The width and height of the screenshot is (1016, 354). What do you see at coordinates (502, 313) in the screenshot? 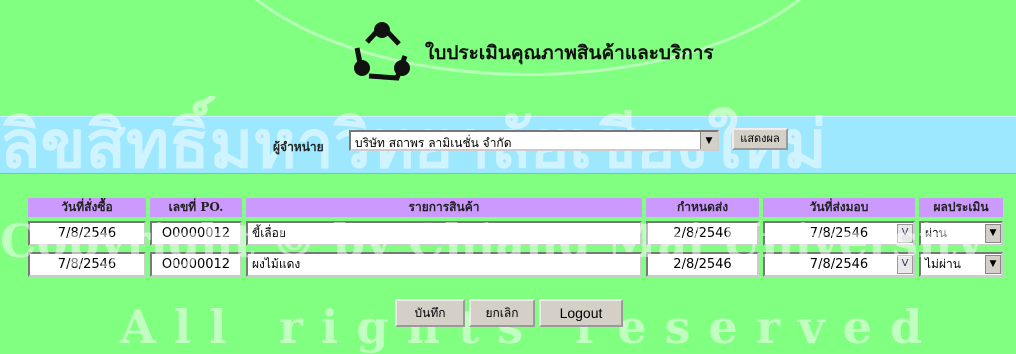
I see `cancel-button: ยกเลิก` at bounding box center [502, 313].